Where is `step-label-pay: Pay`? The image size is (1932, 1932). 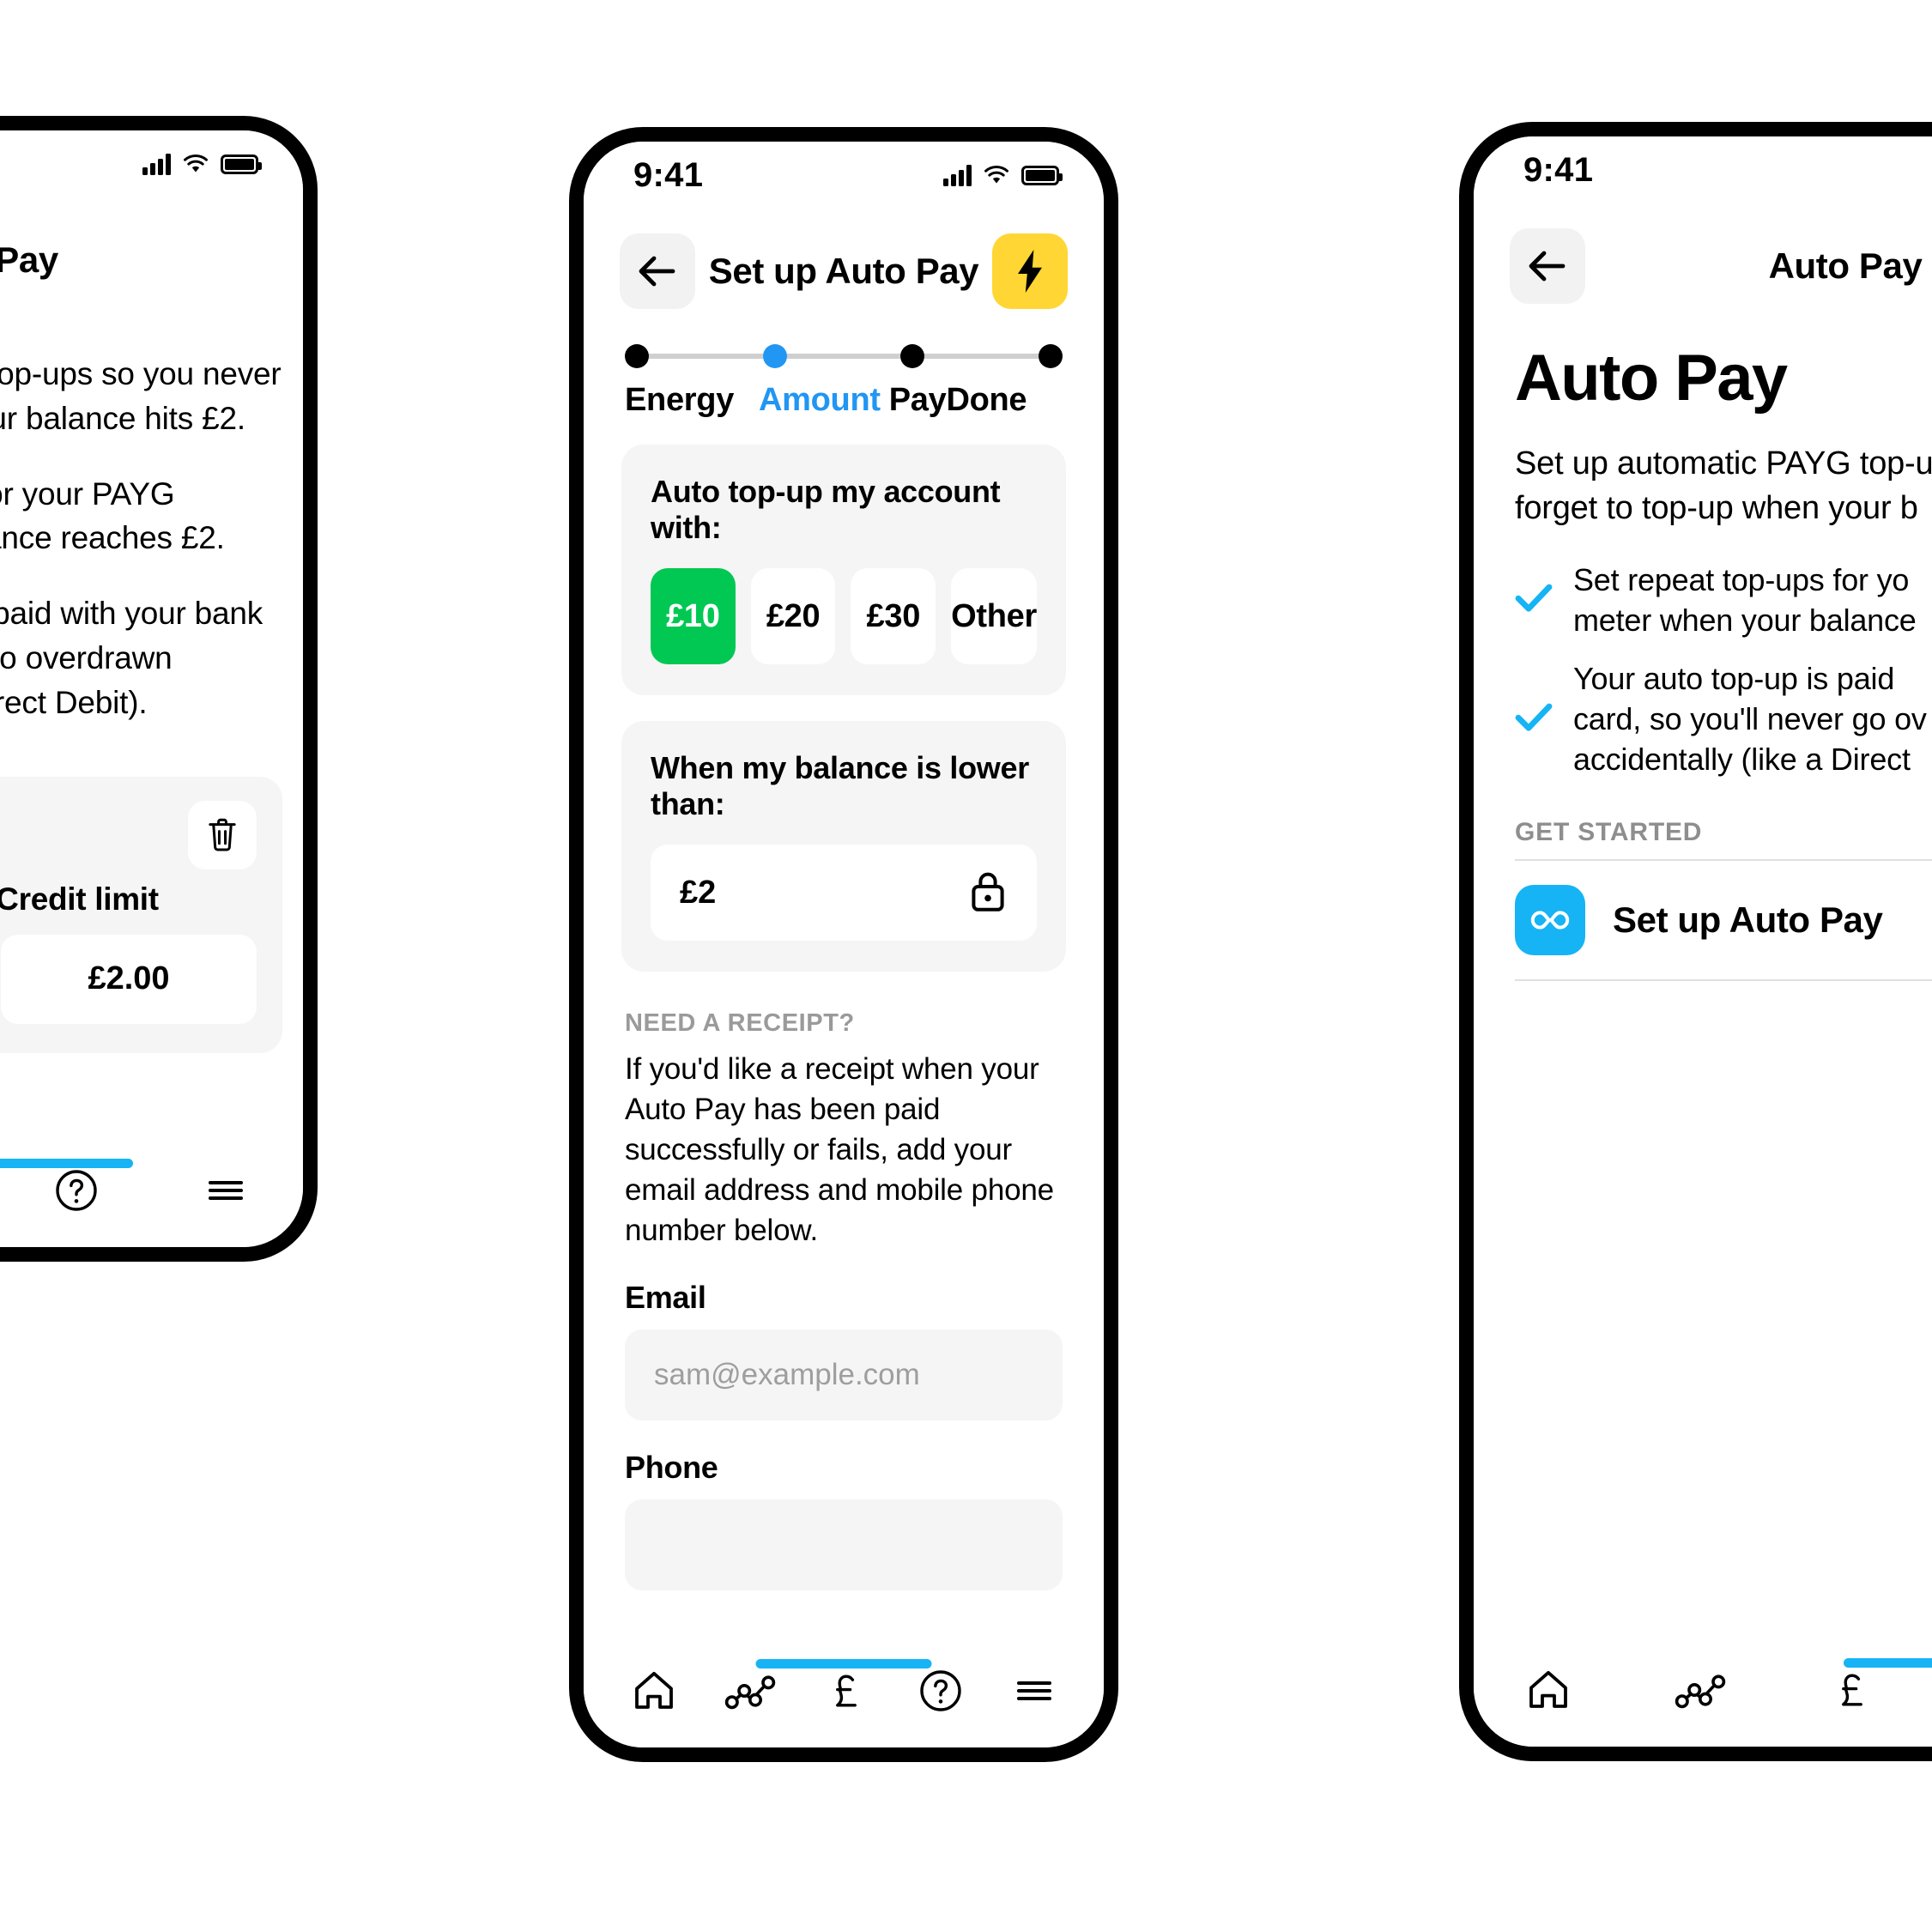
step-label-pay: Pay is located at coordinates (918, 400).